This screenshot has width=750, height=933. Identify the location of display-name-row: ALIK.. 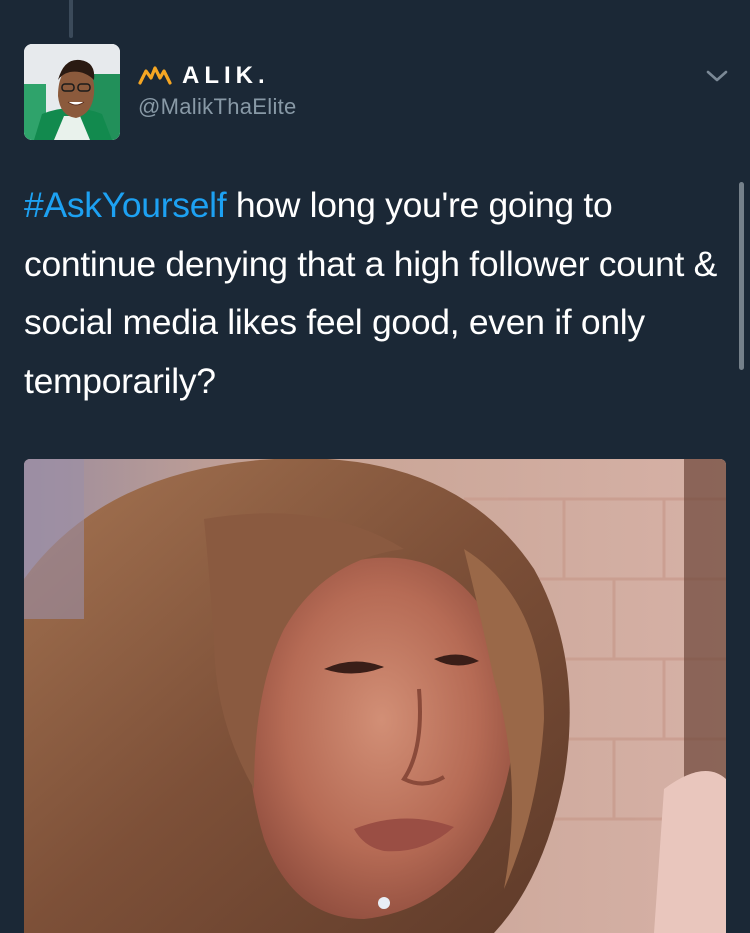
(217, 76).